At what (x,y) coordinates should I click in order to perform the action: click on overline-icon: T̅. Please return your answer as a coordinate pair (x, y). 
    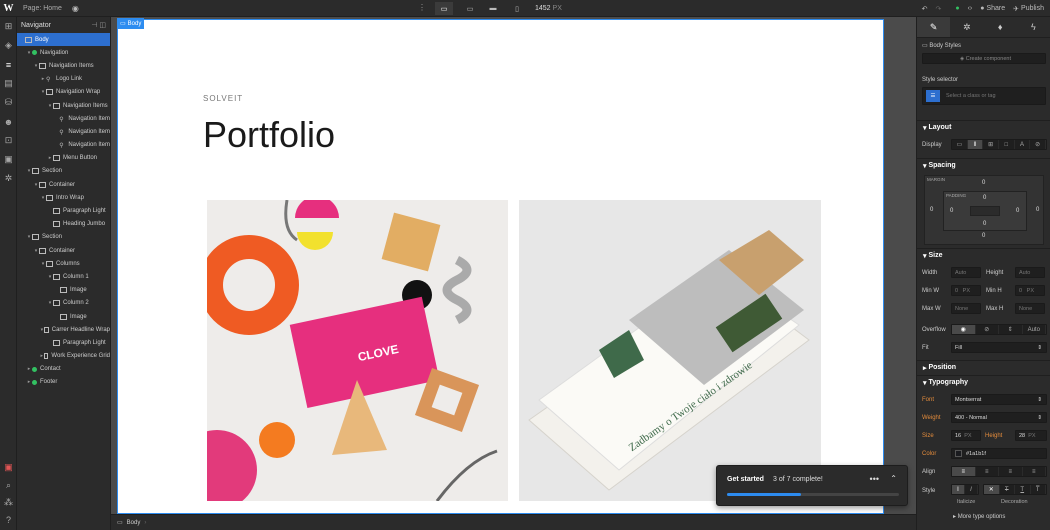
    Looking at the image, I should click on (1038, 489).